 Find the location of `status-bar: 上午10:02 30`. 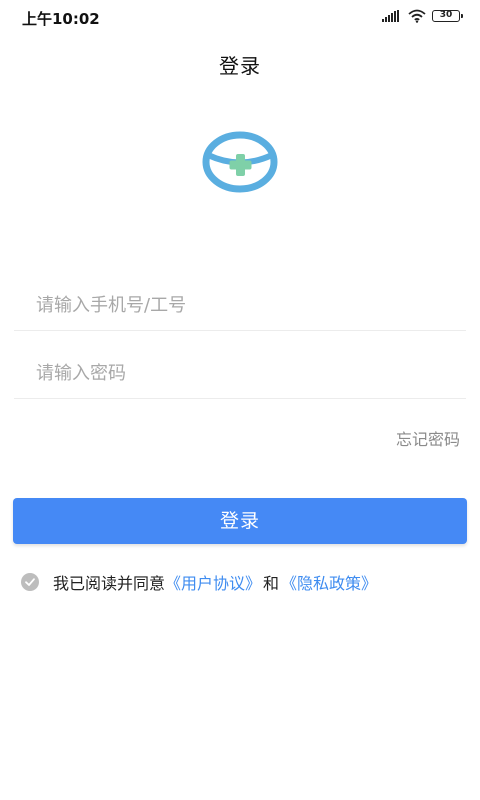

status-bar: 上午10:02 30 is located at coordinates (240, 16).